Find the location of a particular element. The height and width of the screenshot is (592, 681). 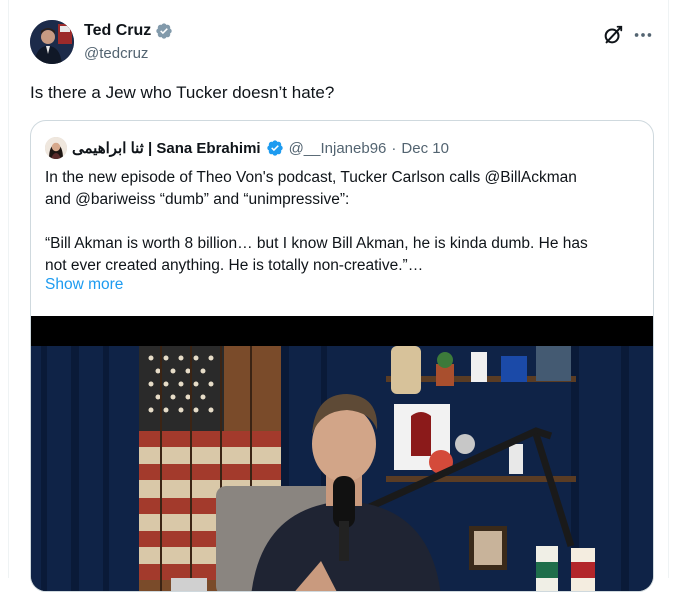

grok-icon is located at coordinates (613, 35).